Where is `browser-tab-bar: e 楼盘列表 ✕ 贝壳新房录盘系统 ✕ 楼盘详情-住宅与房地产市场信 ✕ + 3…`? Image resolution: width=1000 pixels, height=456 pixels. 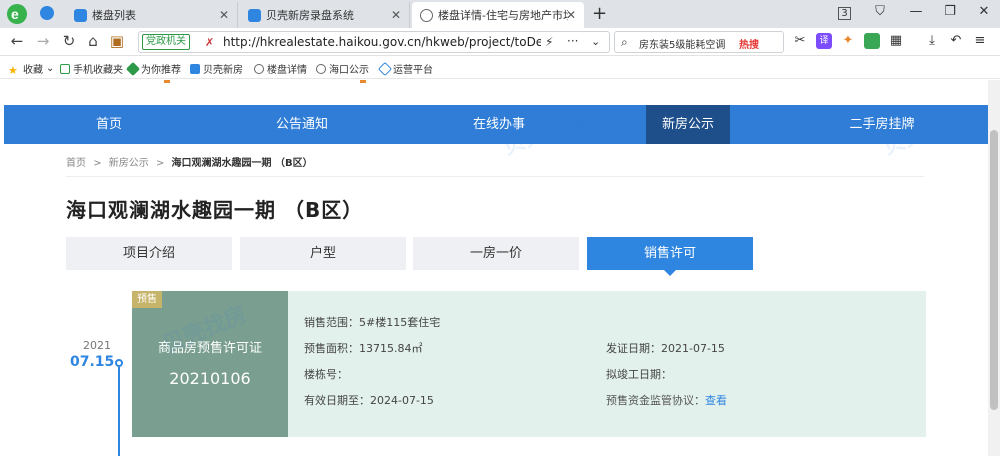 browser-tab-bar: e 楼盘列表 ✕ 贝壳新房录盘系统 ✕ 楼盘详情-住宅与房地产市场信 ✕ + 3… is located at coordinates (500, 14).